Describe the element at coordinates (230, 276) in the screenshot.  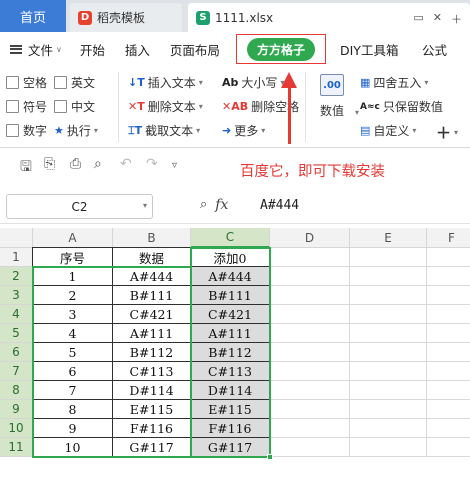
I see `cell-c2: A#444` at that location.